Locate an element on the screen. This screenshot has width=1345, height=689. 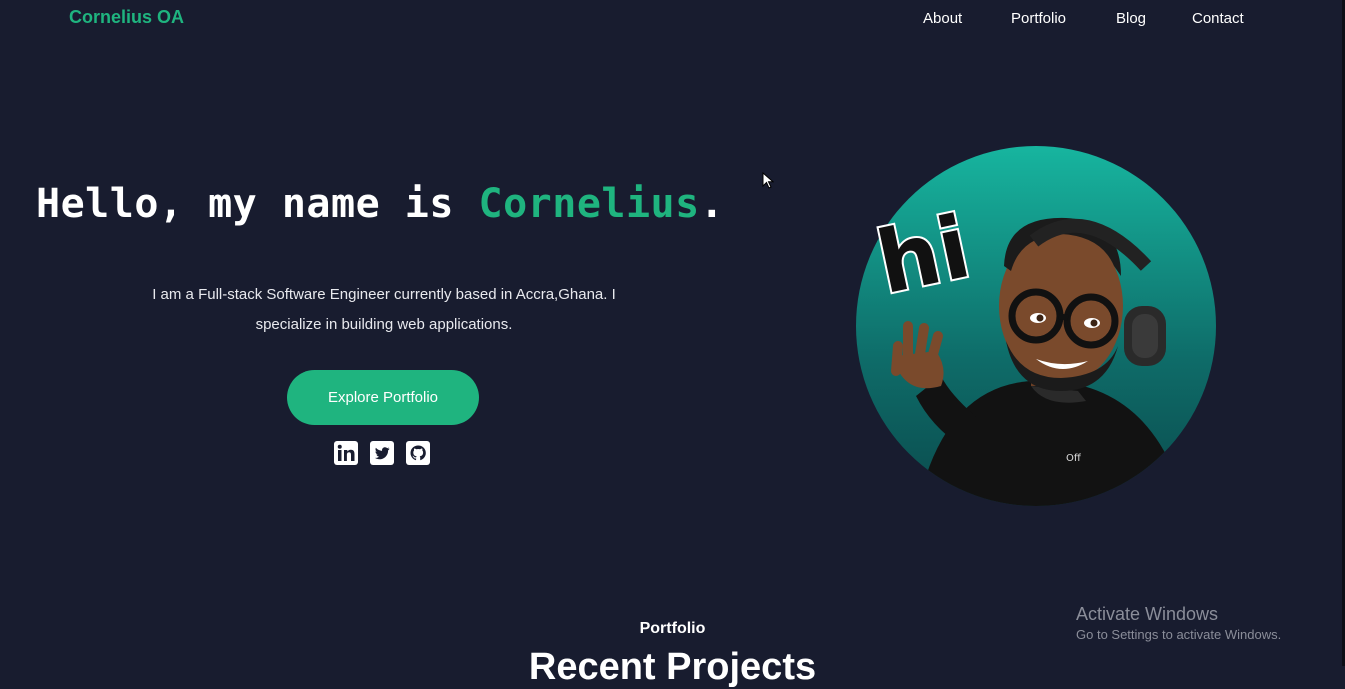
hero-headline: Hello, my name is Cornelius. is located at coordinates (380, 204).